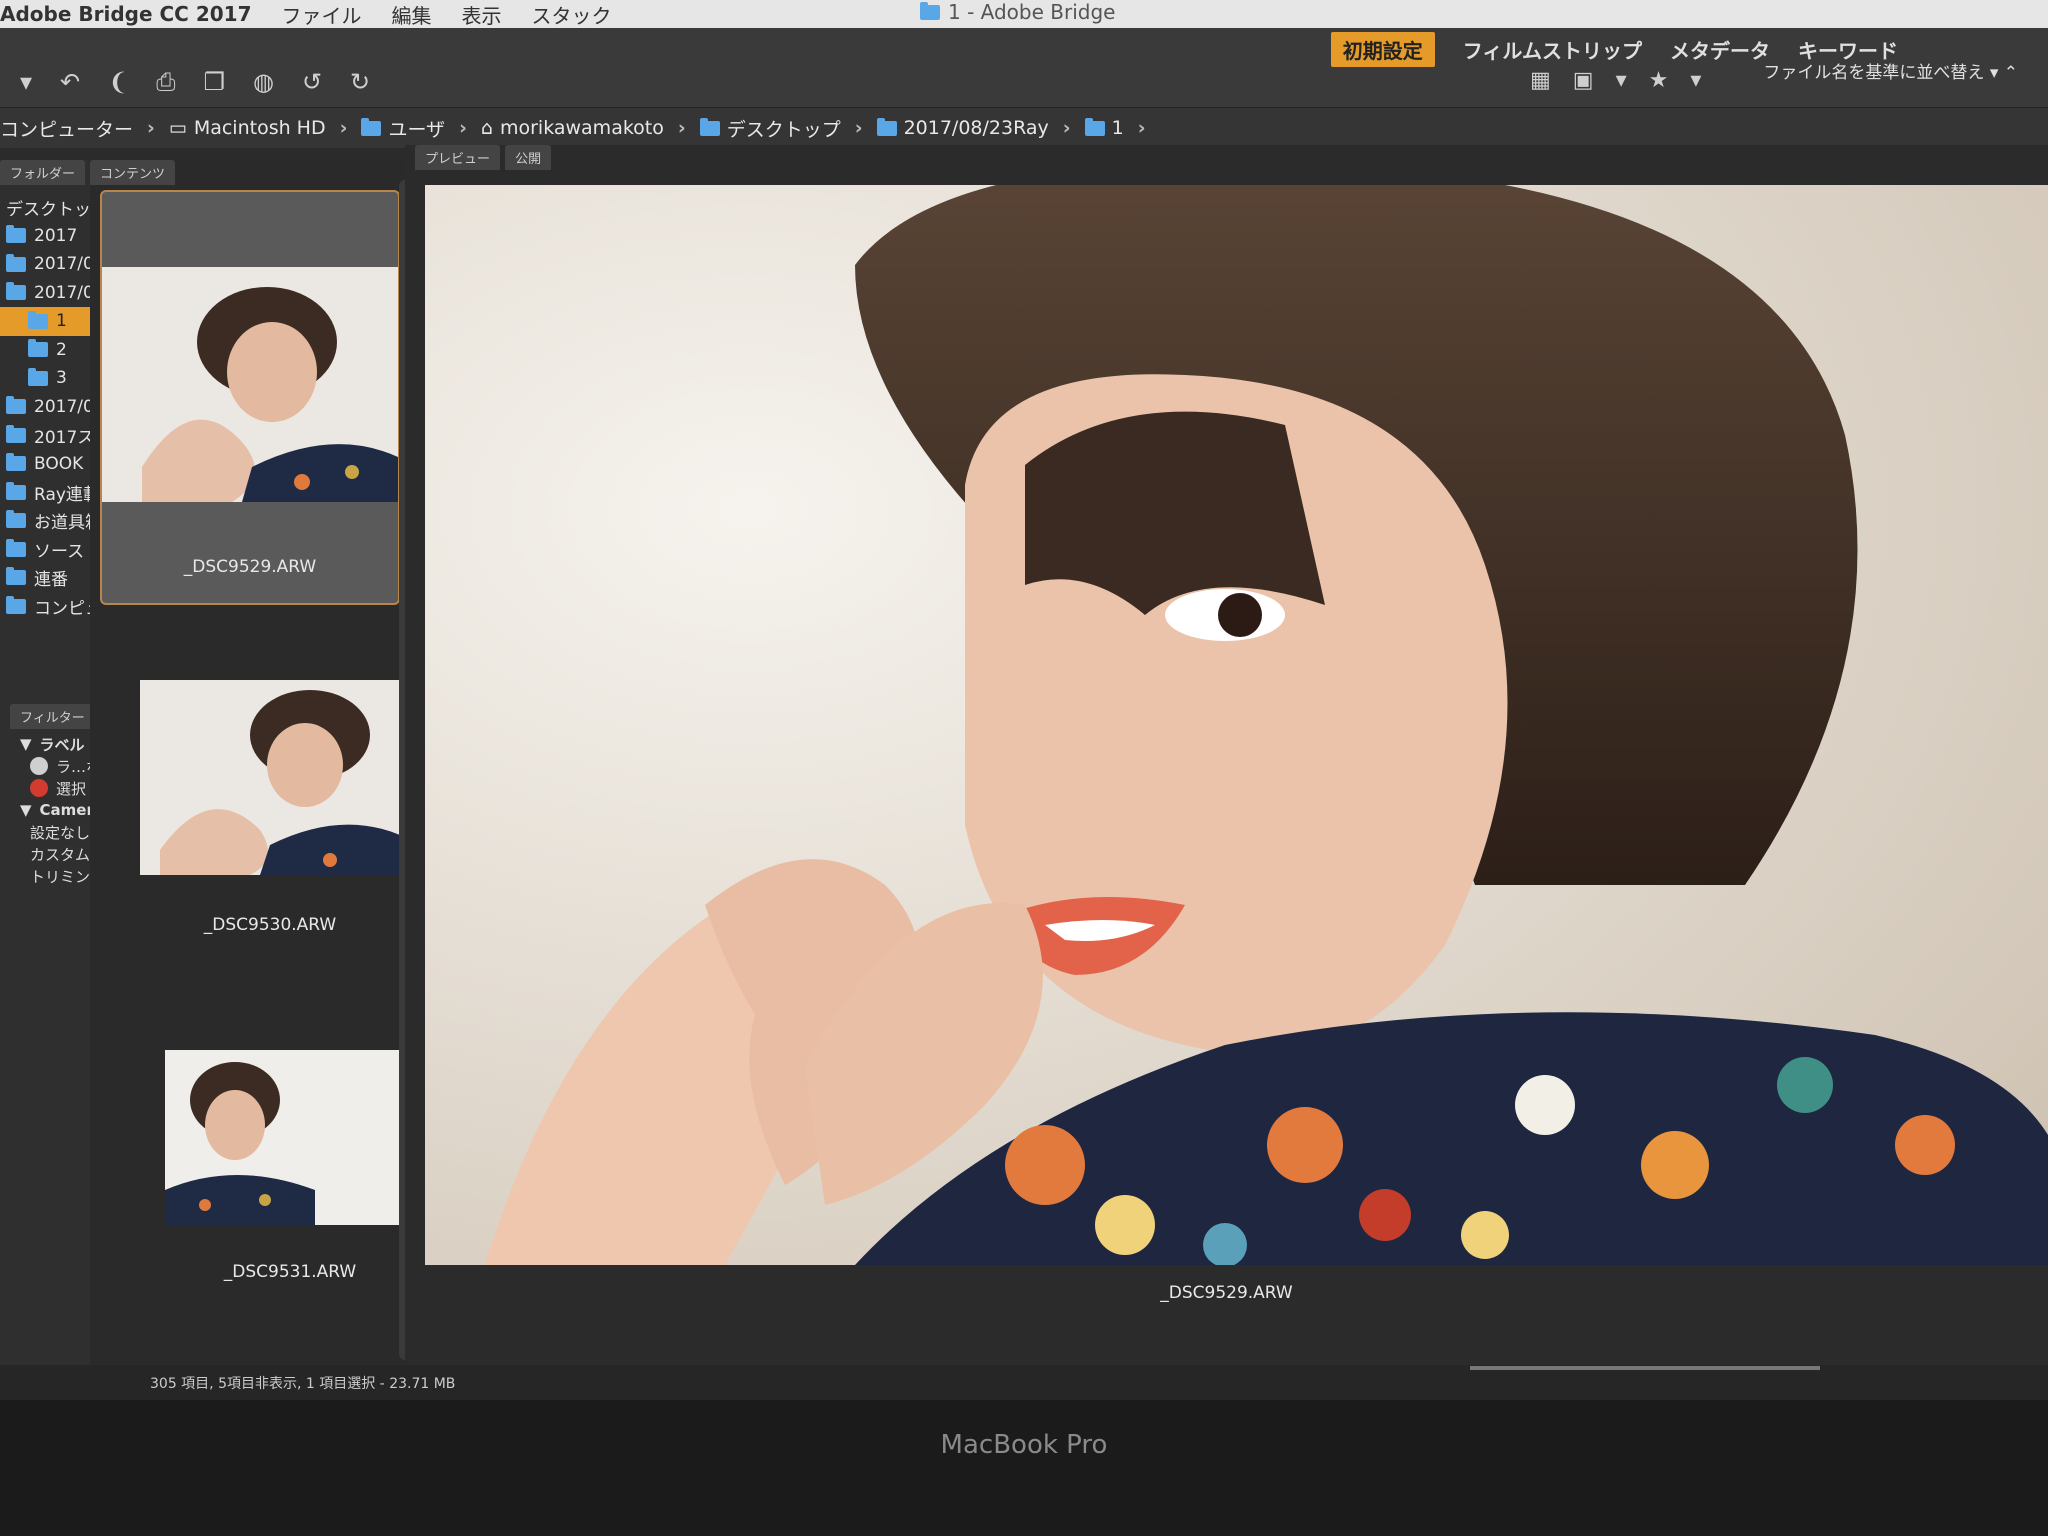 This screenshot has width=2048, height=1536. I want to click on tab-publish: 公開, so click(528, 157).